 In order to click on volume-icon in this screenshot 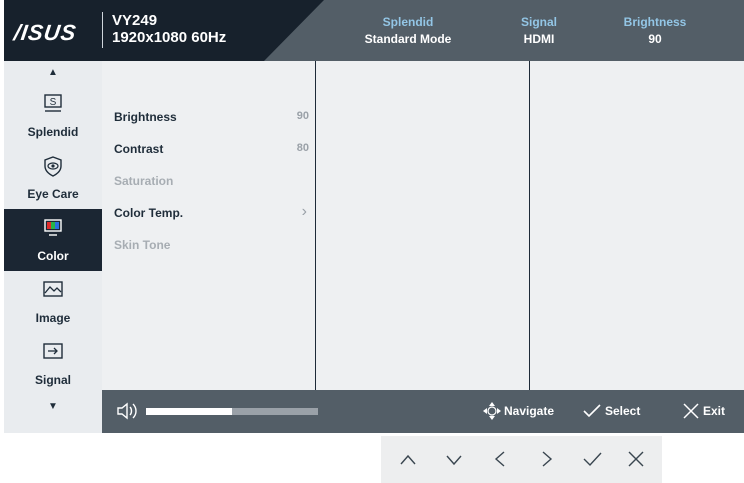, I will do `click(127, 411)`.